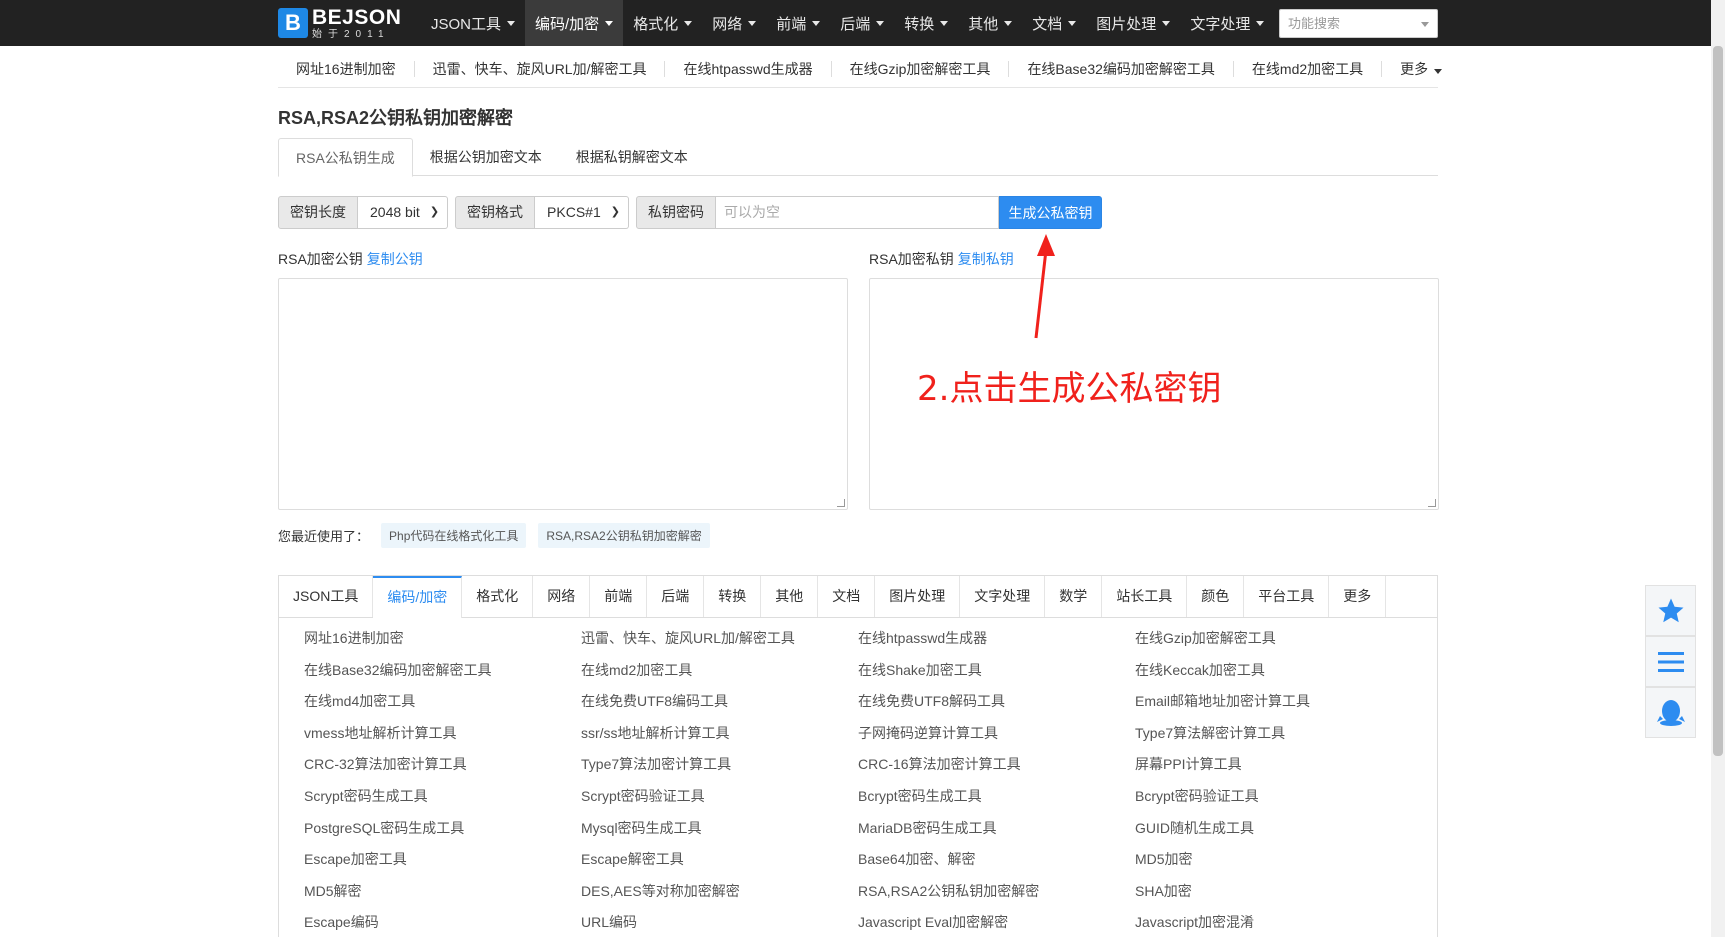  Describe the element at coordinates (734, 23) in the screenshot. I see `nav-item: 网络` at that location.